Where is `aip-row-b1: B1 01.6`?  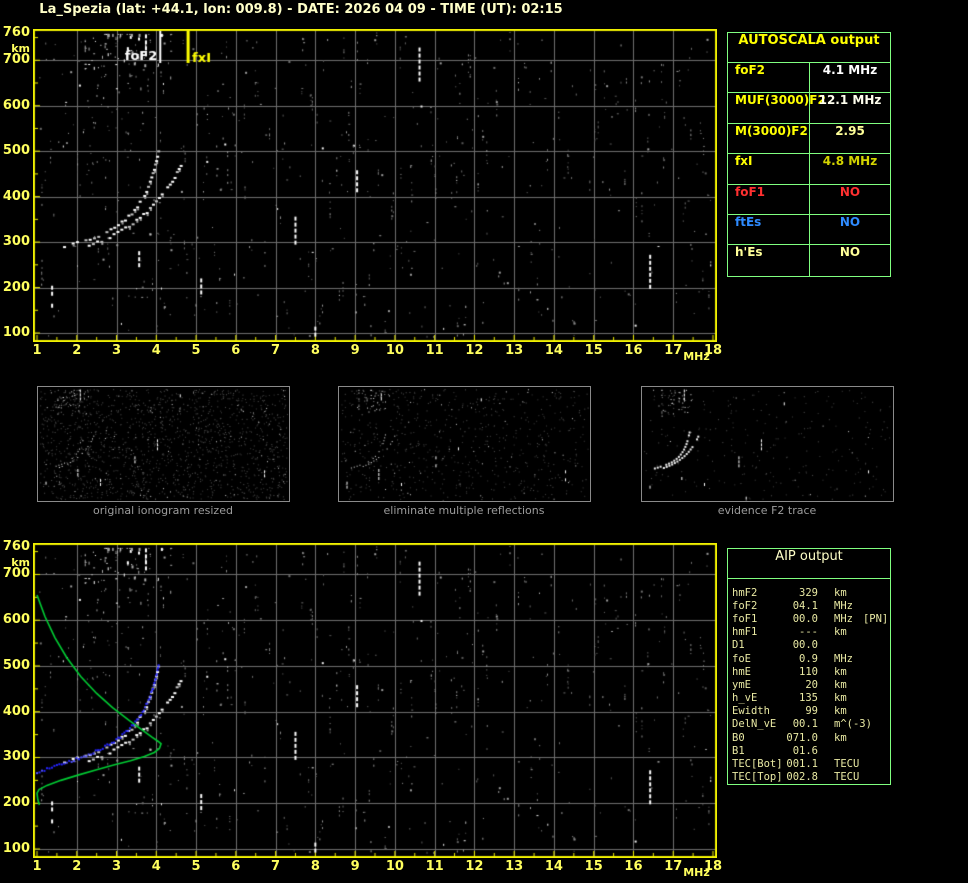
aip-row-b1: B1 01.6 is located at coordinates (809, 750).